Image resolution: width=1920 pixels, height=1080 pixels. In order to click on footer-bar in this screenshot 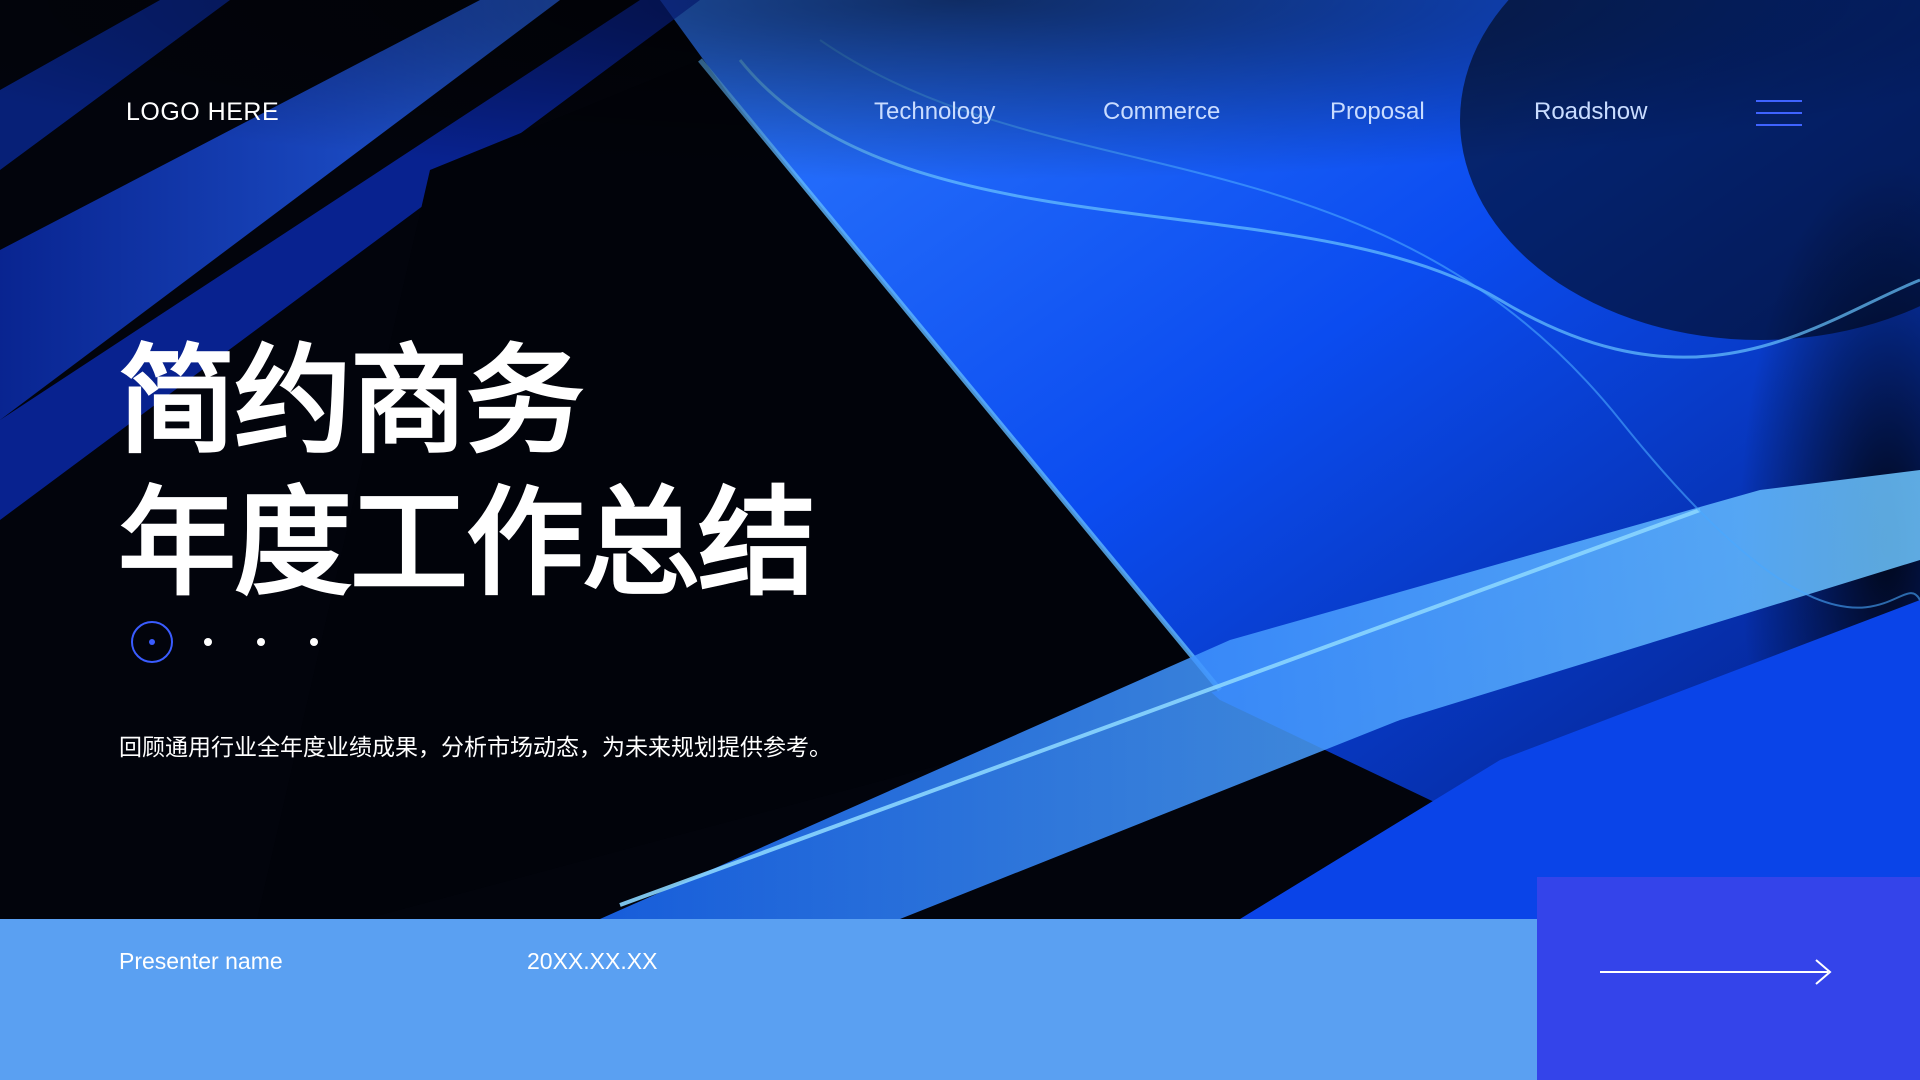, I will do `click(768, 999)`.